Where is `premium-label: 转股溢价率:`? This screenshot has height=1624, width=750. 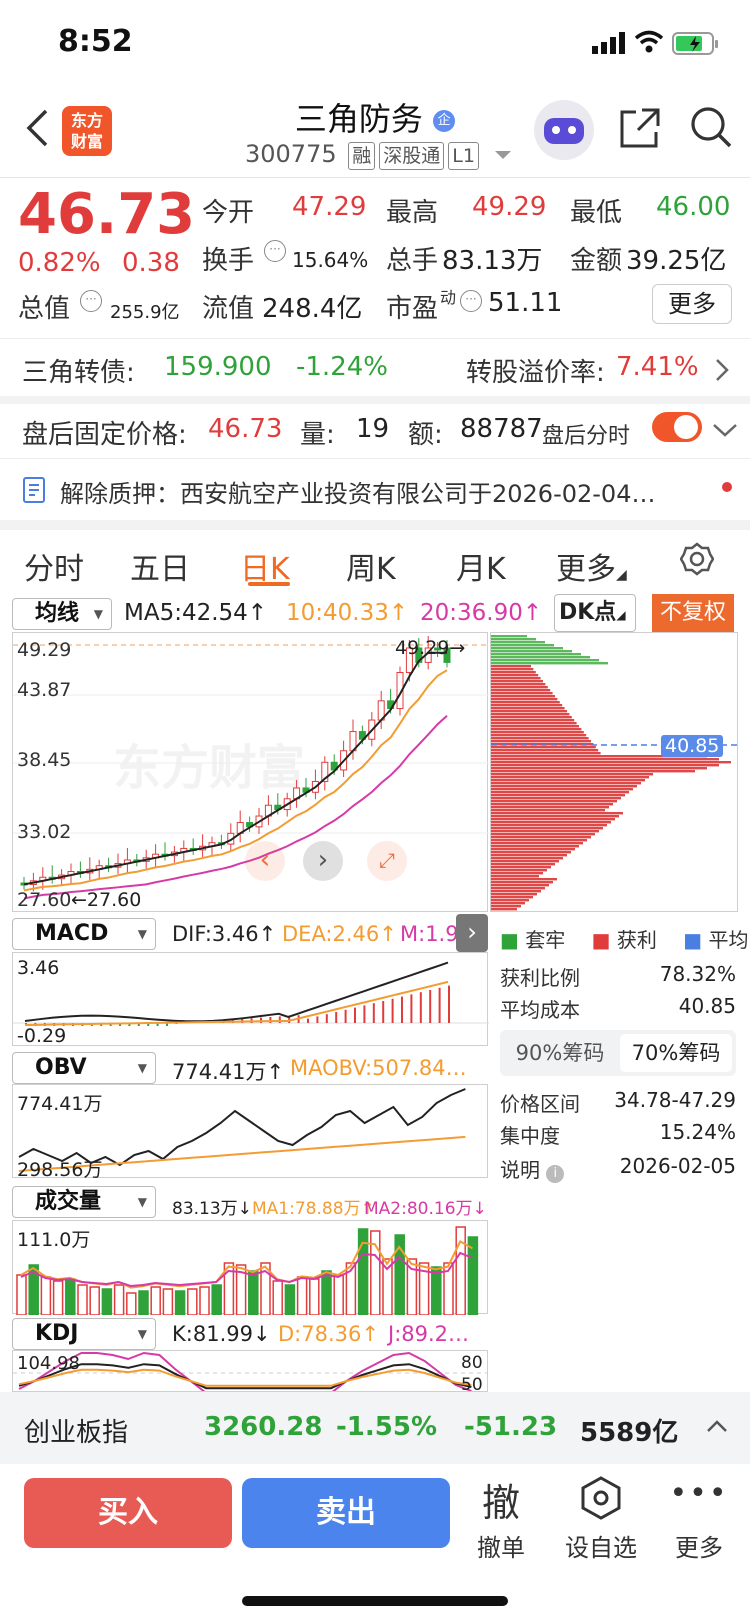
premium-label: 转股溢价率: is located at coordinates (535, 373).